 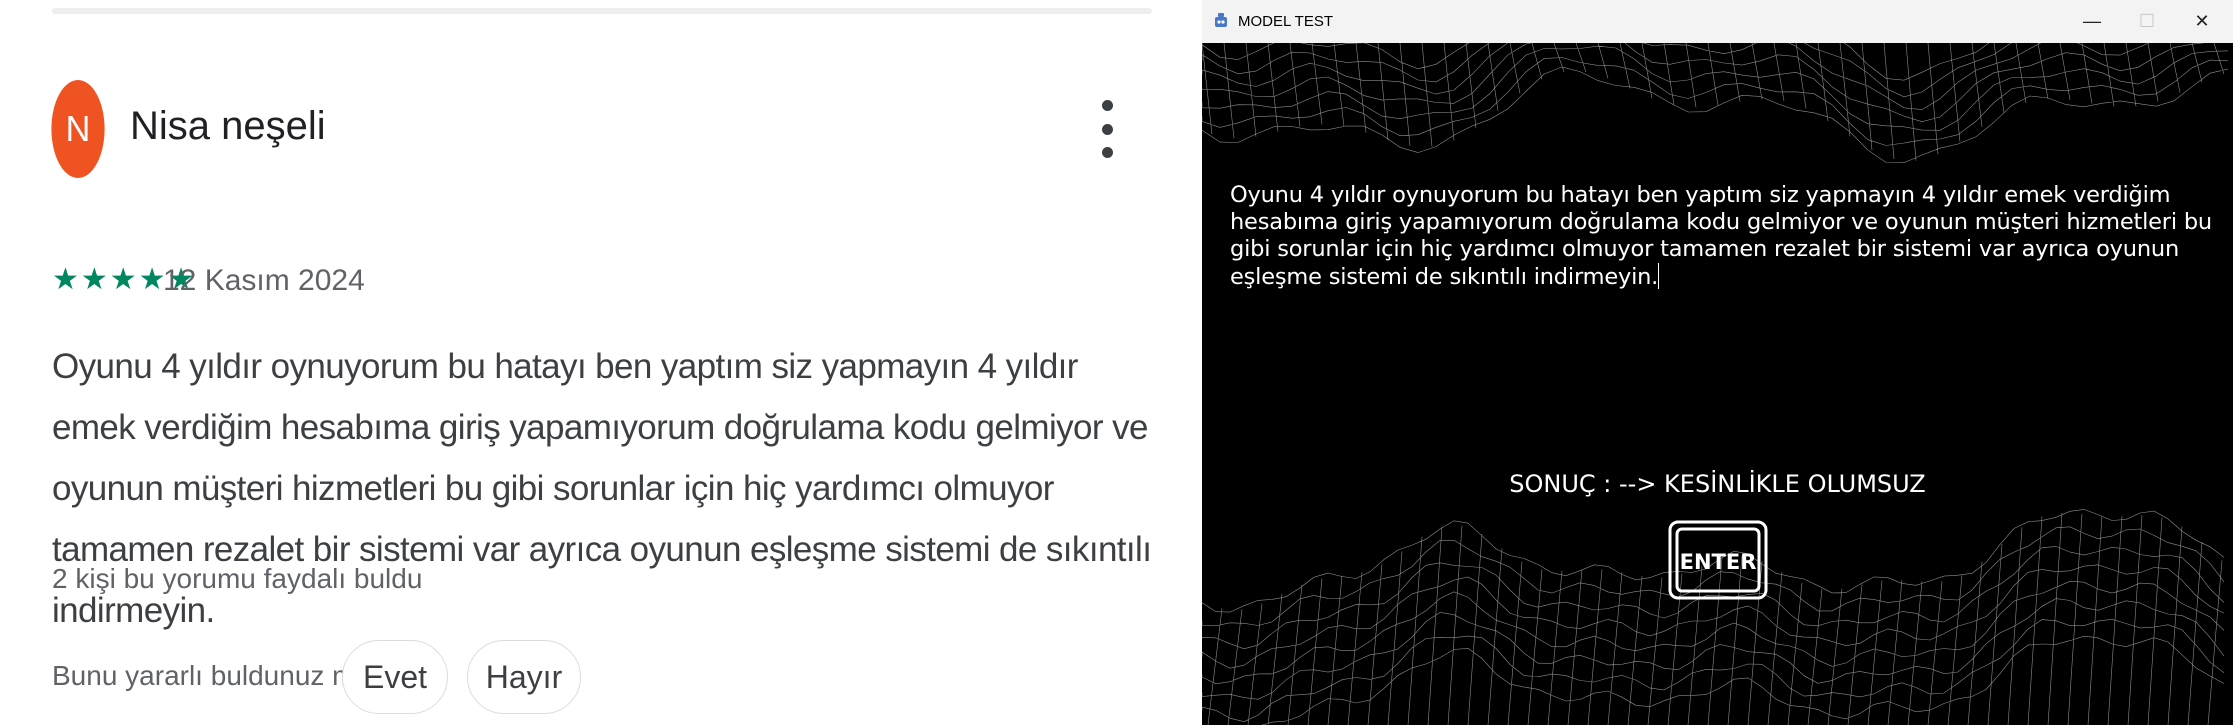 What do you see at coordinates (2202, 21) in the screenshot?
I see `close-icon: ✕` at bounding box center [2202, 21].